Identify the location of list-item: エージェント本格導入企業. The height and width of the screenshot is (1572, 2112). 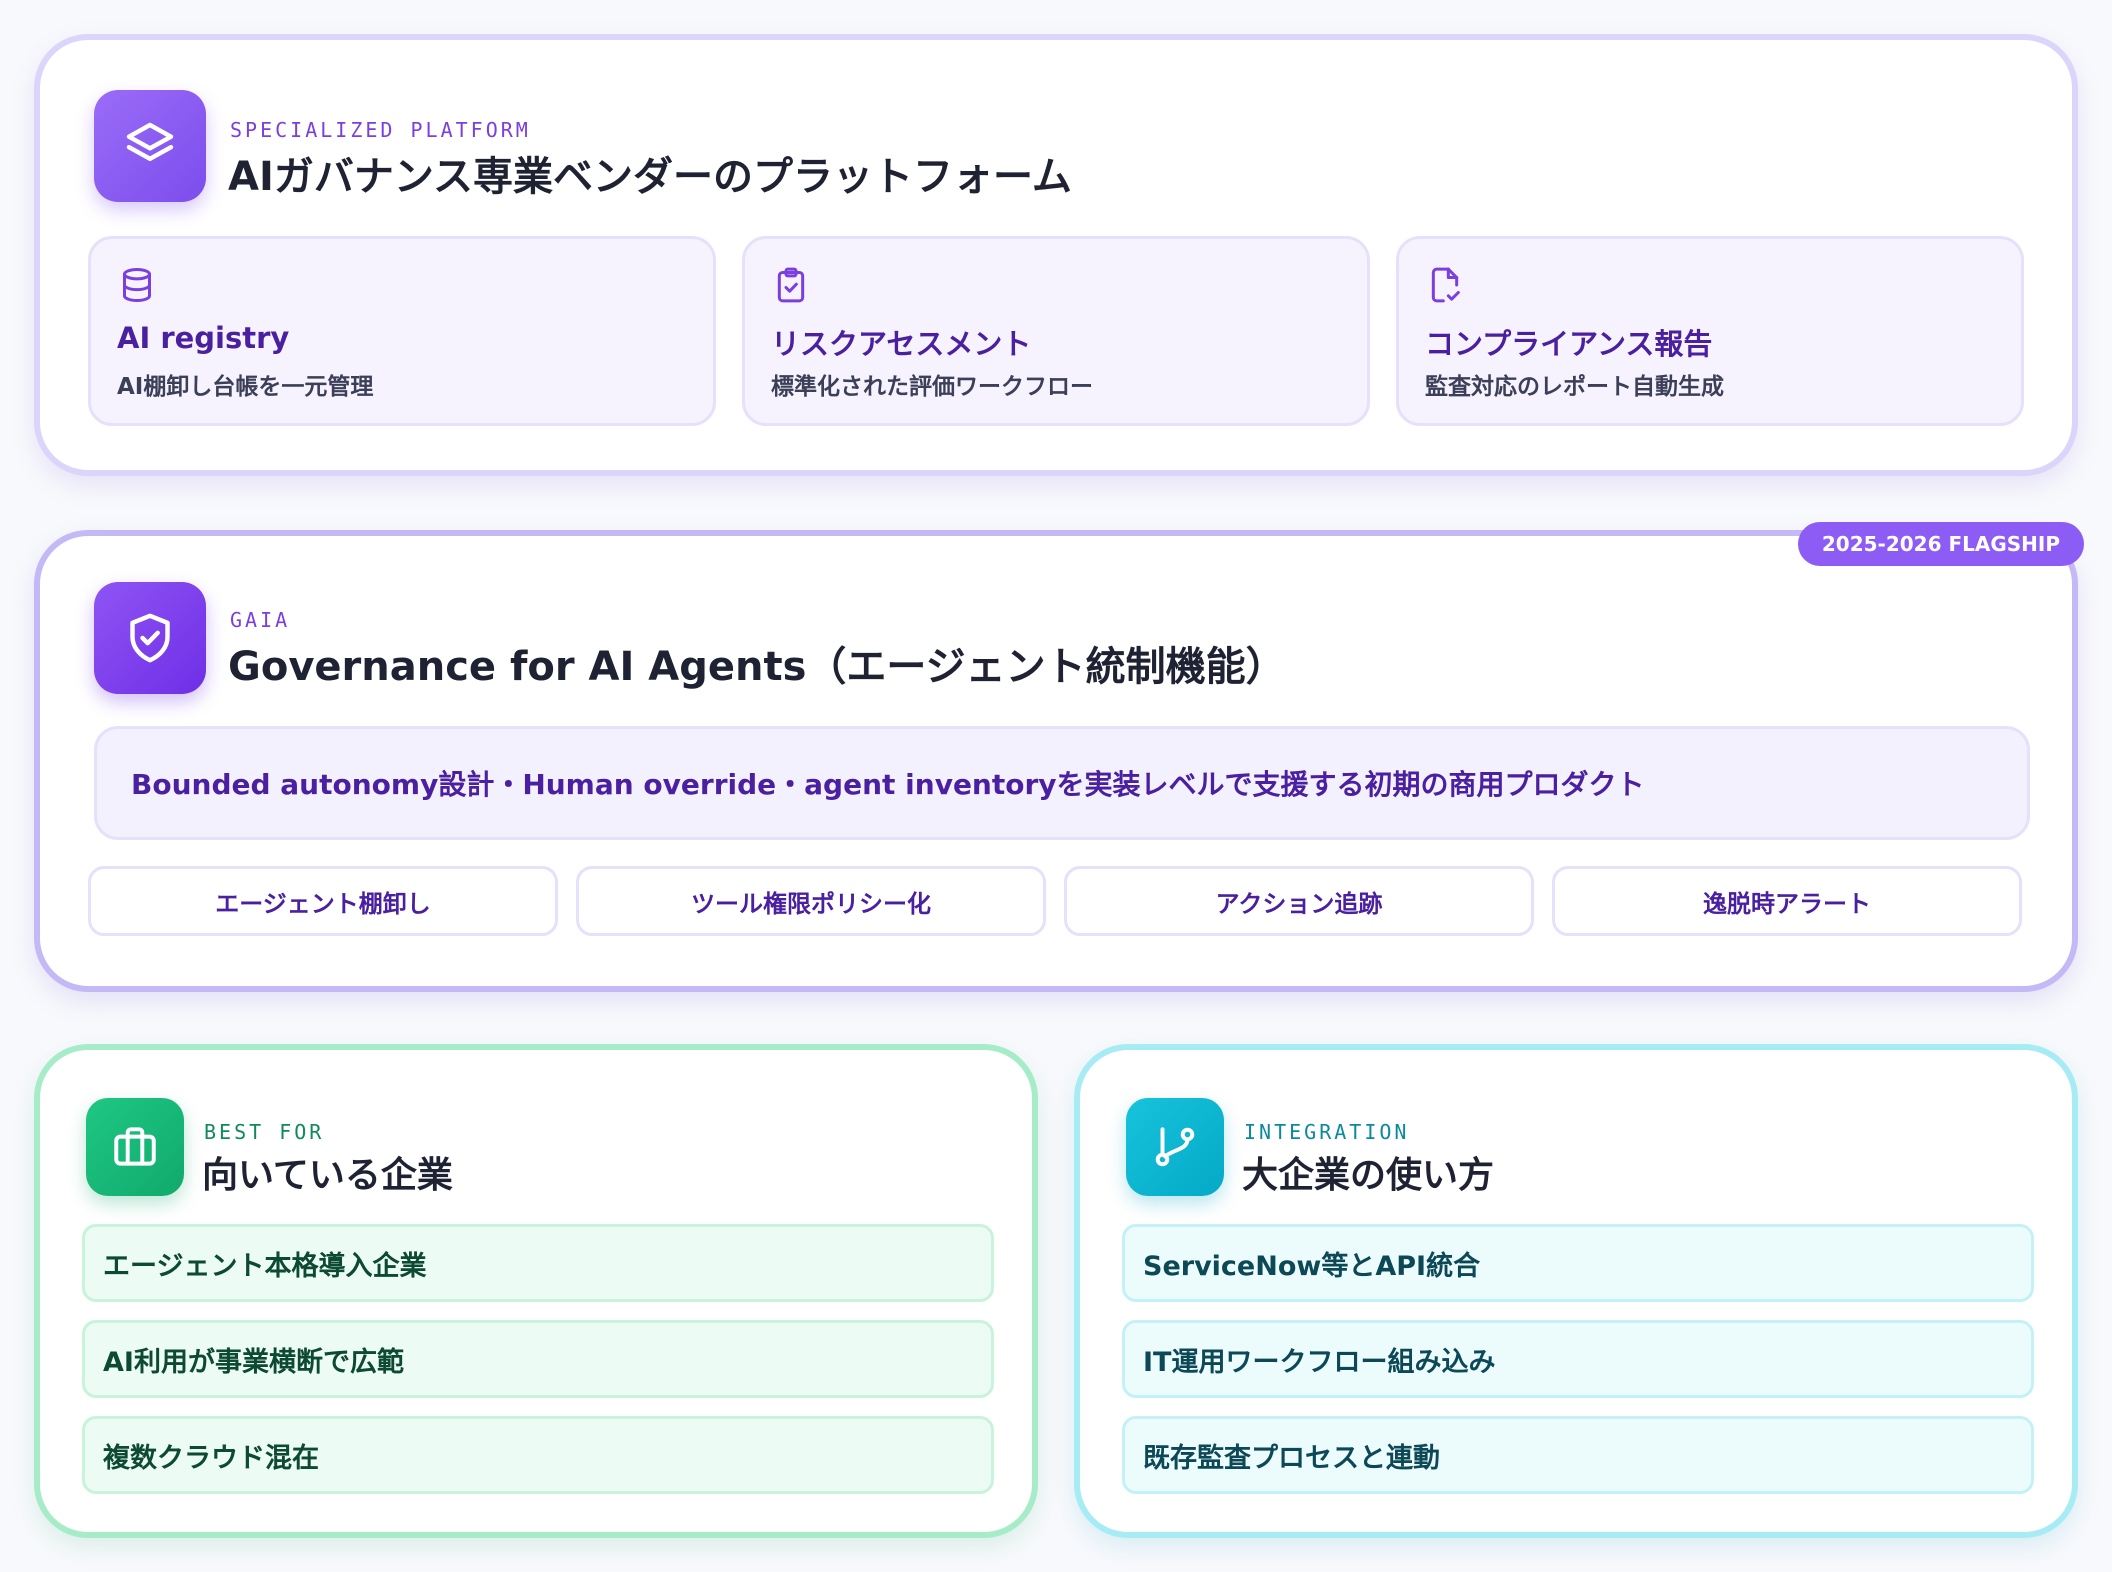
(538, 1263).